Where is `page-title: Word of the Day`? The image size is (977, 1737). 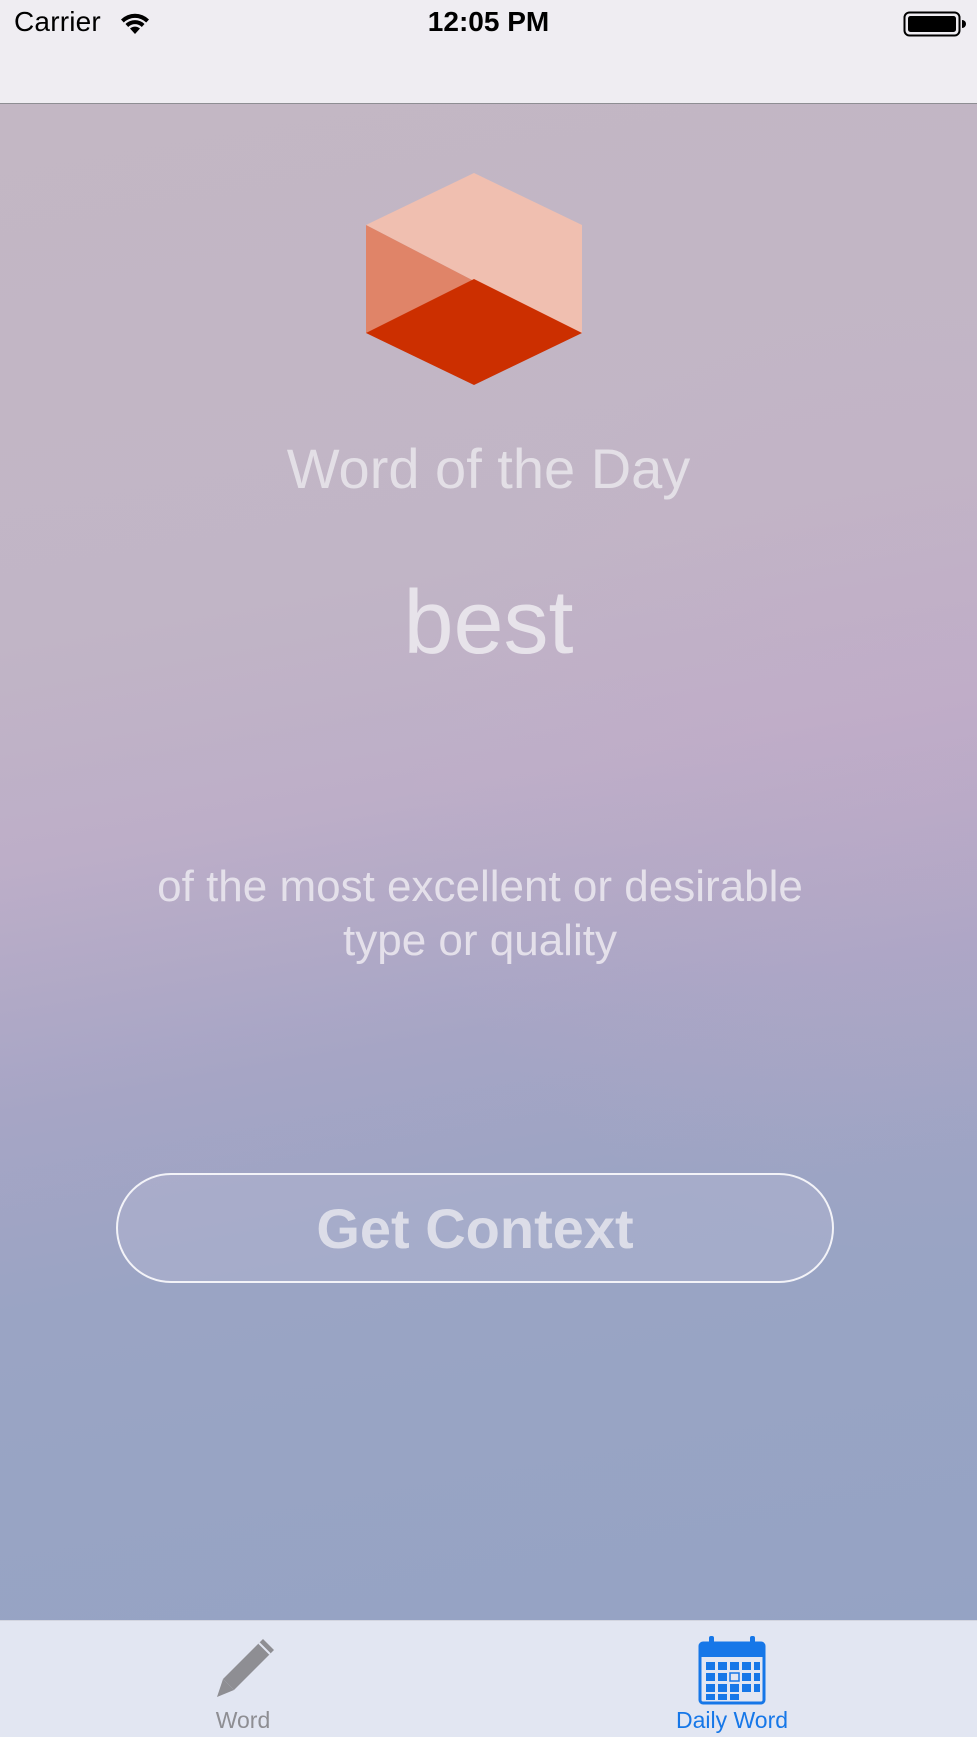 page-title: Word of the Day is located at coordinates (488, 468).